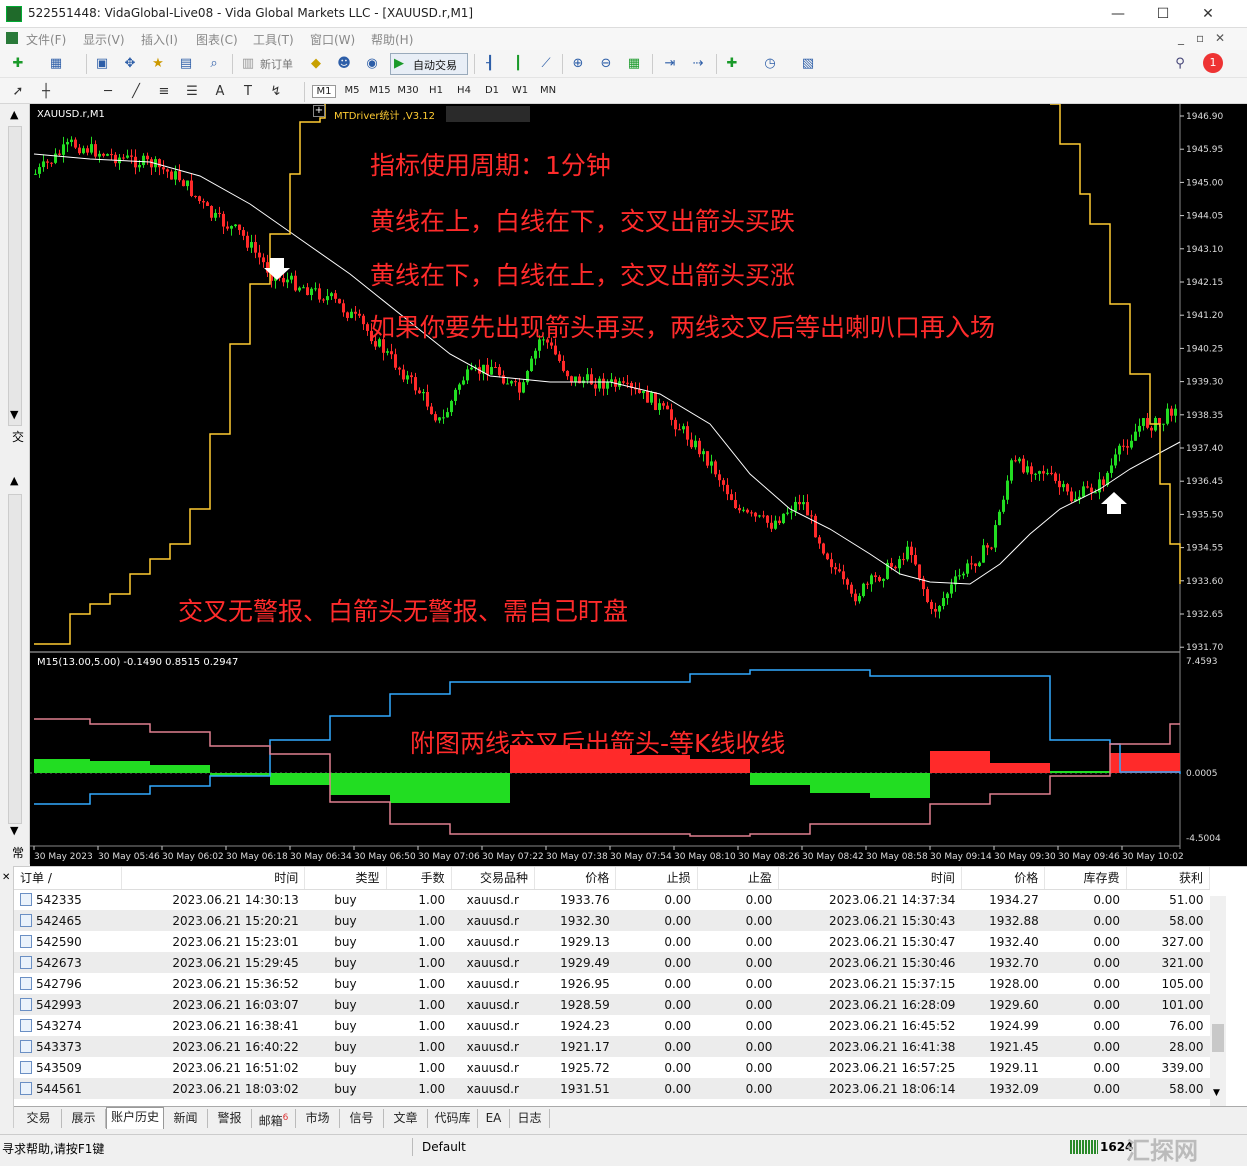 The width and height of the screenshot is (1247, 1166). What do you see at coordinates (408, 90) in the screenshot?
I see `tf-m30: M30` at bounding box center [408, 90].